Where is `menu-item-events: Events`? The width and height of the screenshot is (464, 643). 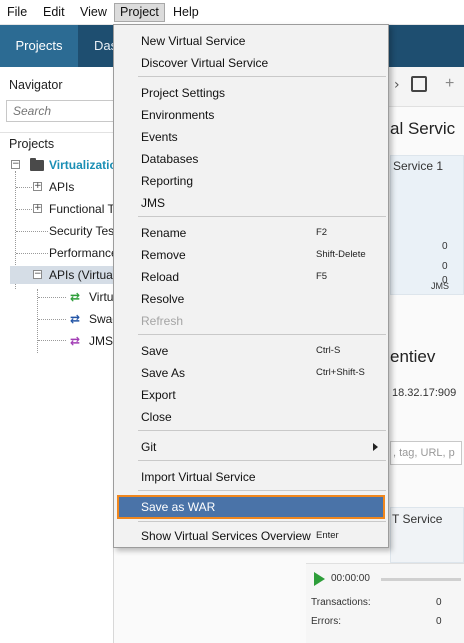 menu-item-events: Events is located at coordinates (251, 137).